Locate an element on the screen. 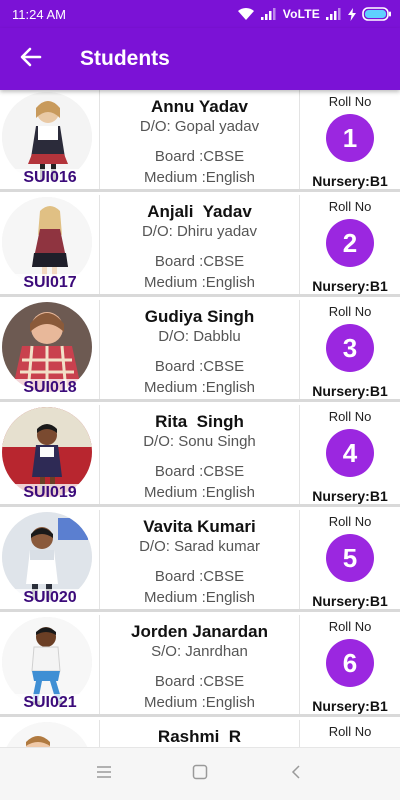 The height and width of the screenshot is (800, 400). roll-number-badge: 1 is located at coordinates (350, 138).